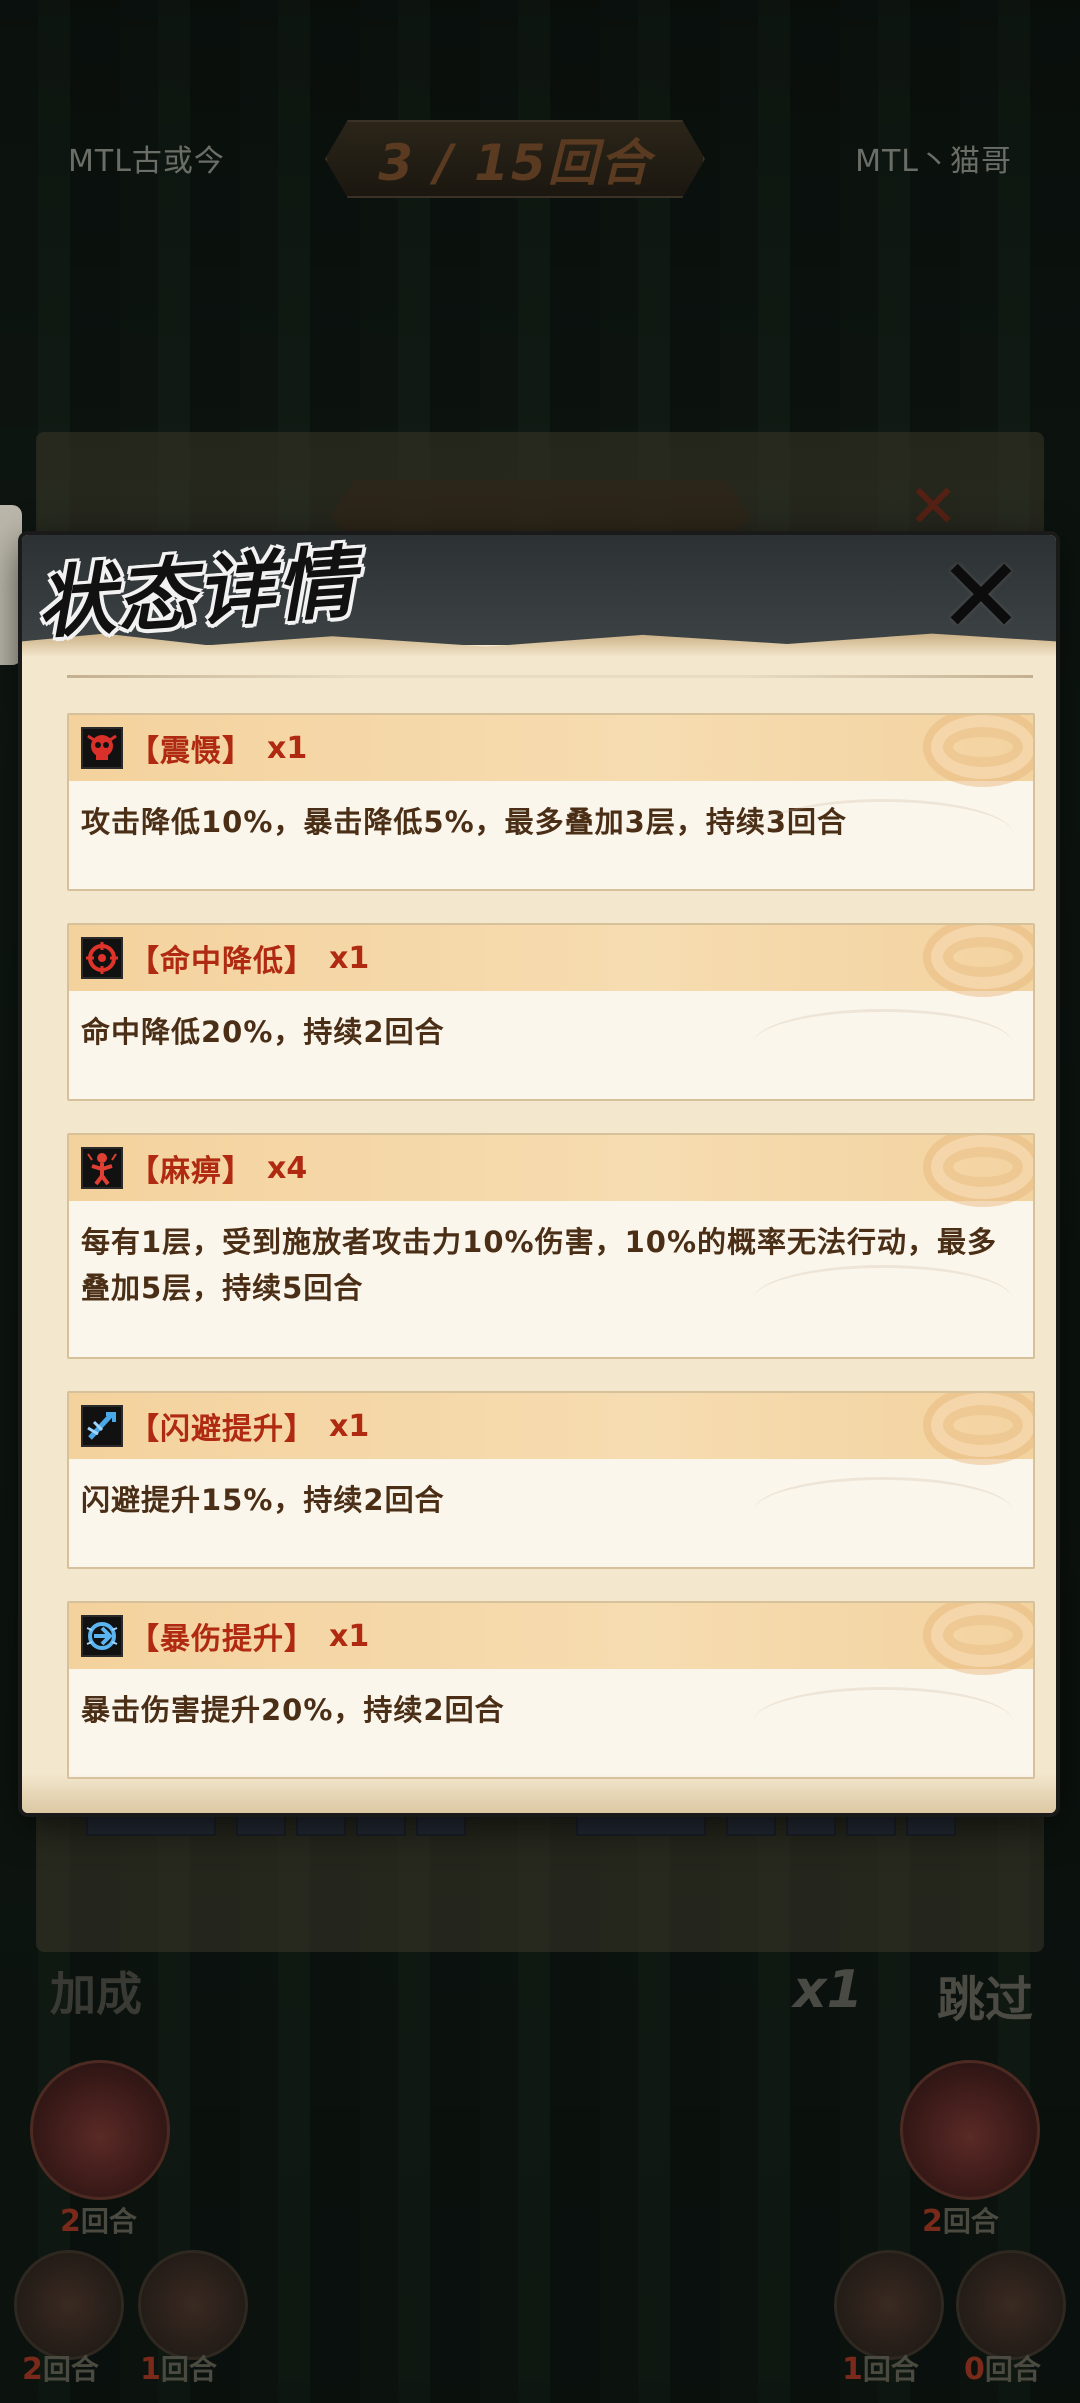 This screenshot has width=1080, height=2403. I want to click on right-player-name: MTL丶猫哥, so click(933, 161).